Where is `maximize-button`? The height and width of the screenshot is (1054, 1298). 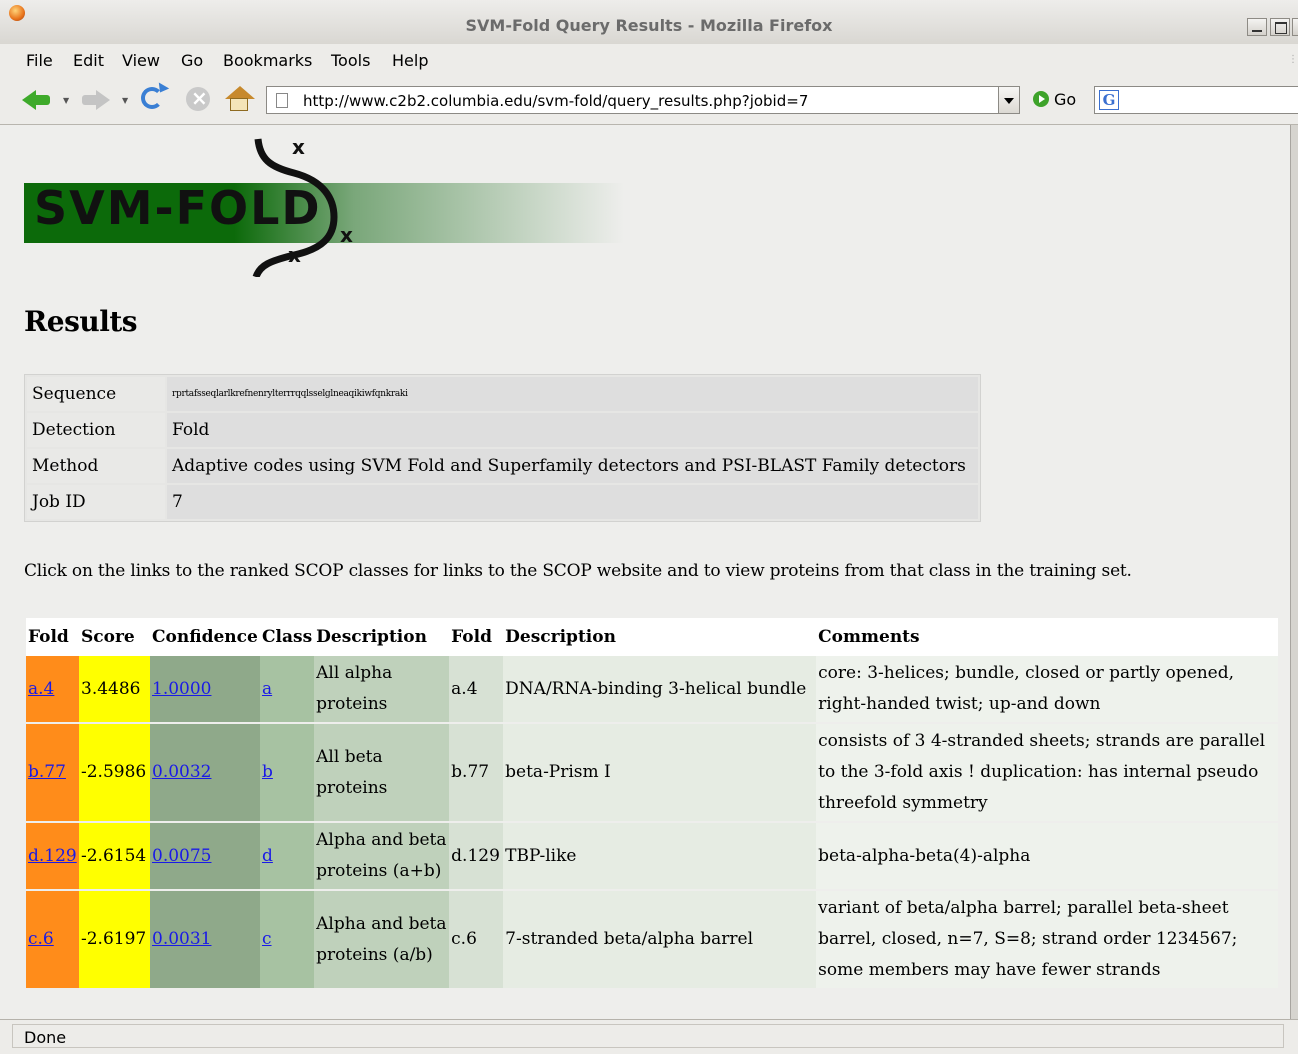
maximize-button is located at coordinates (1280, 27).